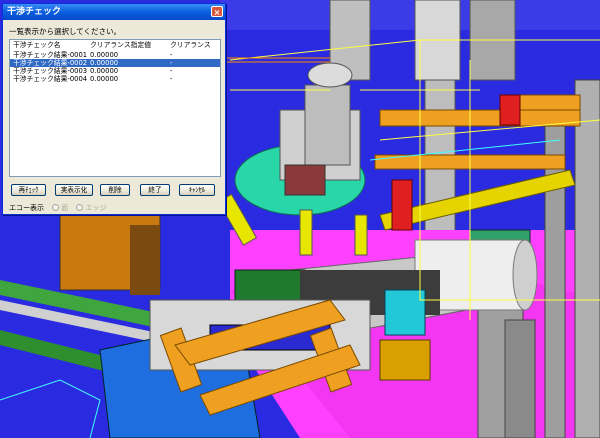 This screenshot has width=600, height=438. Describe the element at coordinates (121, 45) in the screenshot. I see `column-header-clearance-spec: クリアランス指定値` at that location.